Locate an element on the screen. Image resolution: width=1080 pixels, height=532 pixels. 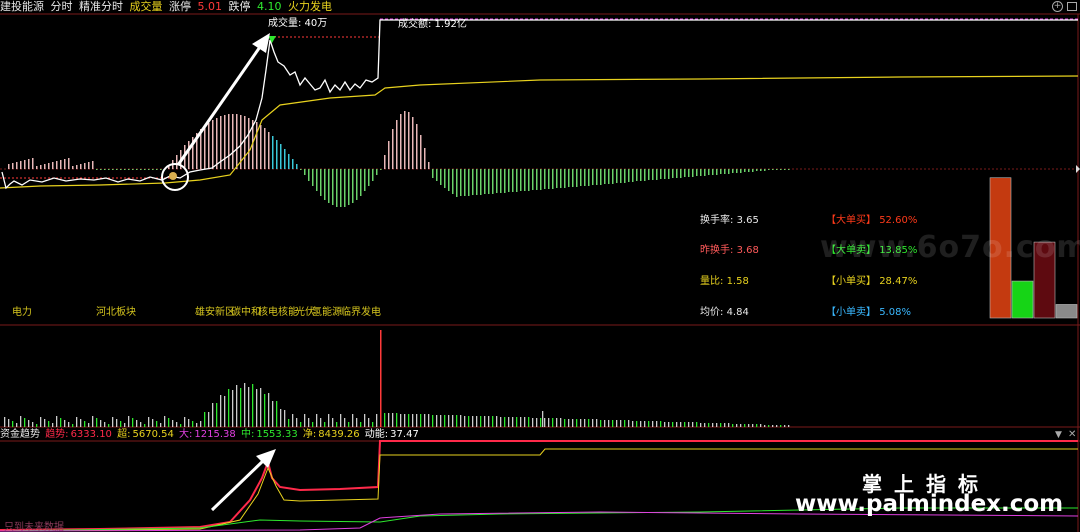
stat-big-buy-label: 【大单买】 is located at coordinates (851, 220).